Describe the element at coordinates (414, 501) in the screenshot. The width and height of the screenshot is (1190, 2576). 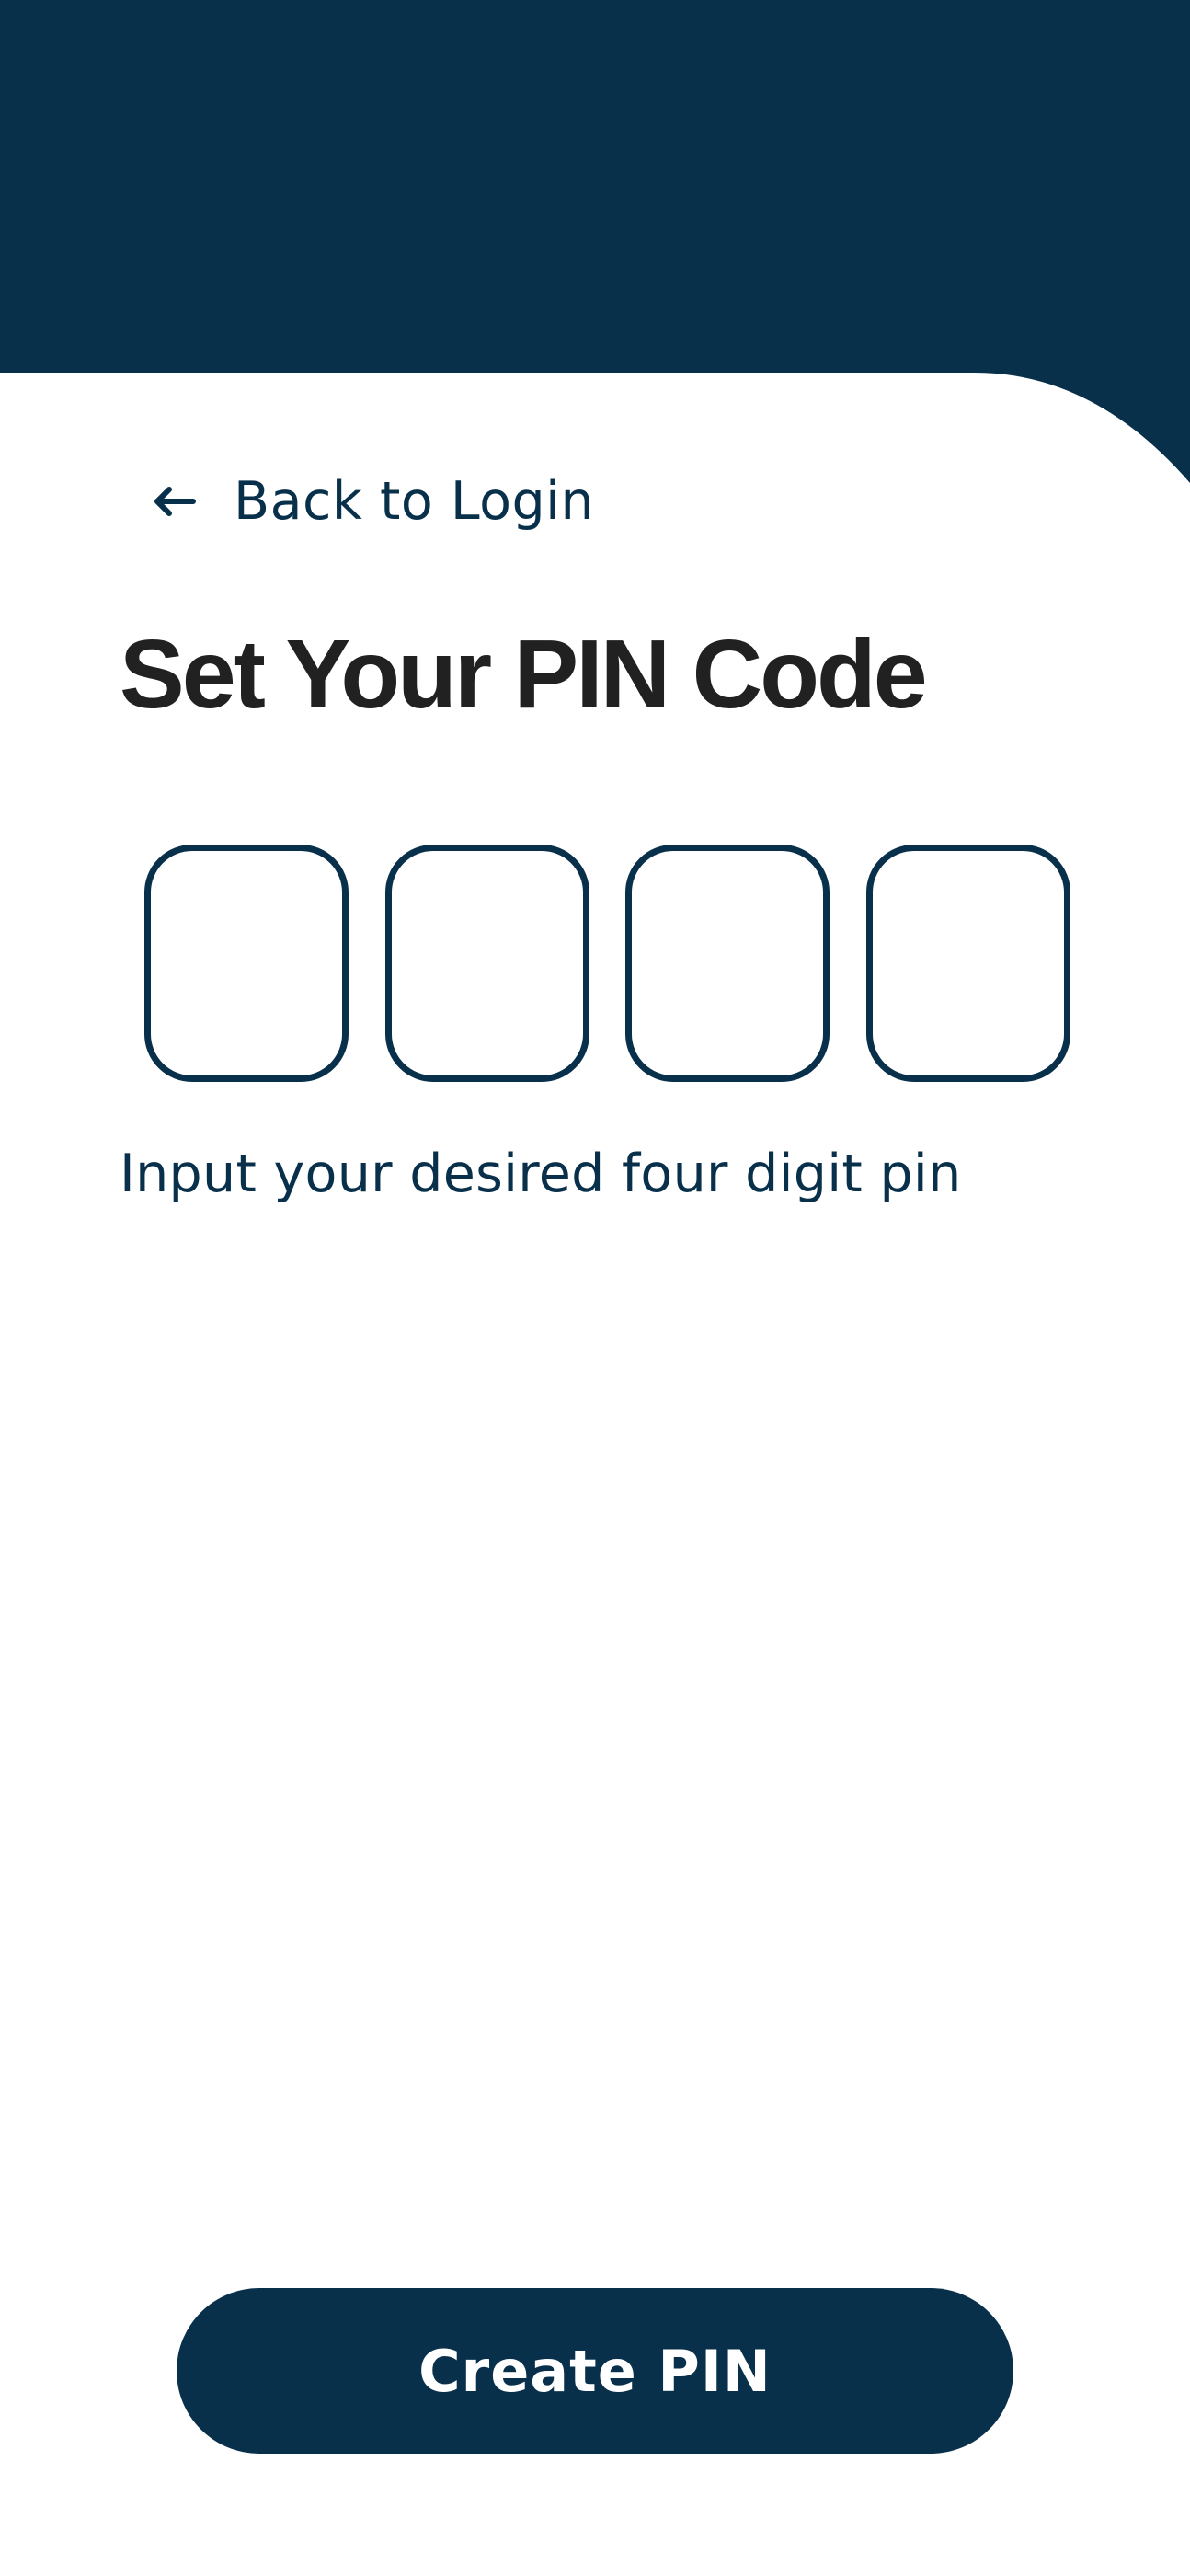
I see `back-to-login-label: Back to Login` at that location.